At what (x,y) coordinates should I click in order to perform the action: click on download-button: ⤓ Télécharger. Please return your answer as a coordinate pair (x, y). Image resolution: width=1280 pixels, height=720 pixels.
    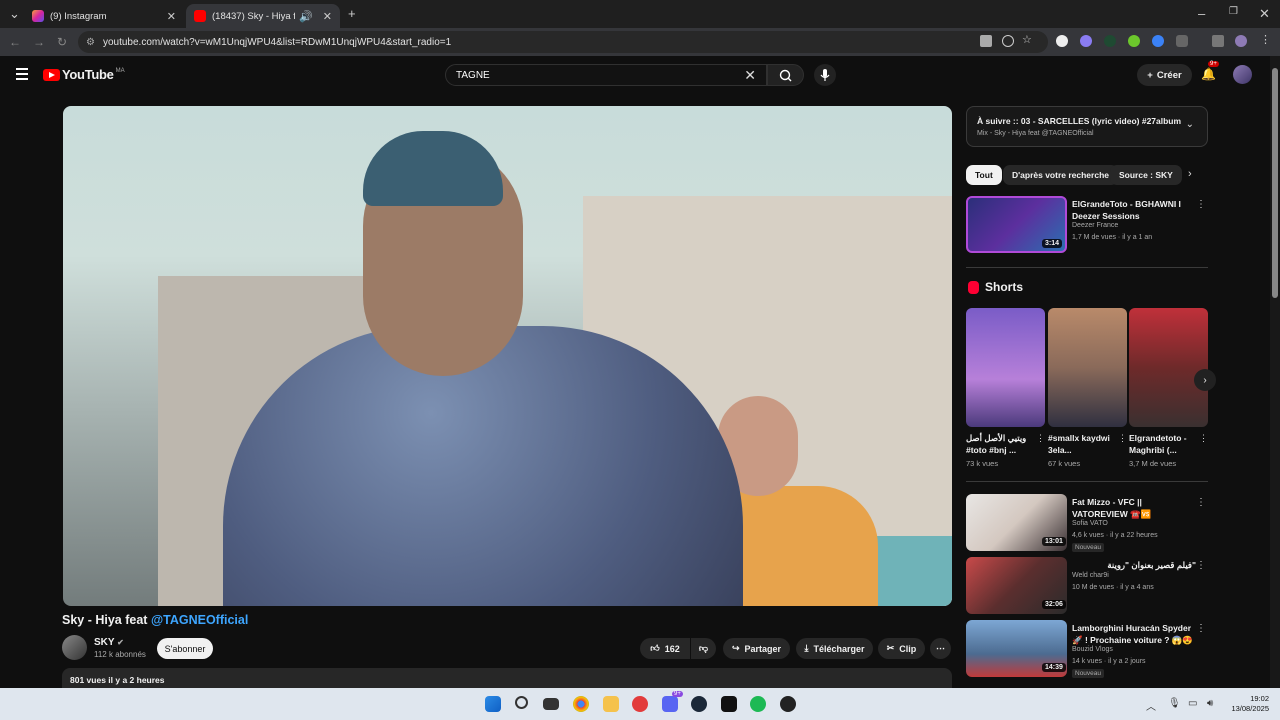
    Looking at the image, I should click on (834, 648).